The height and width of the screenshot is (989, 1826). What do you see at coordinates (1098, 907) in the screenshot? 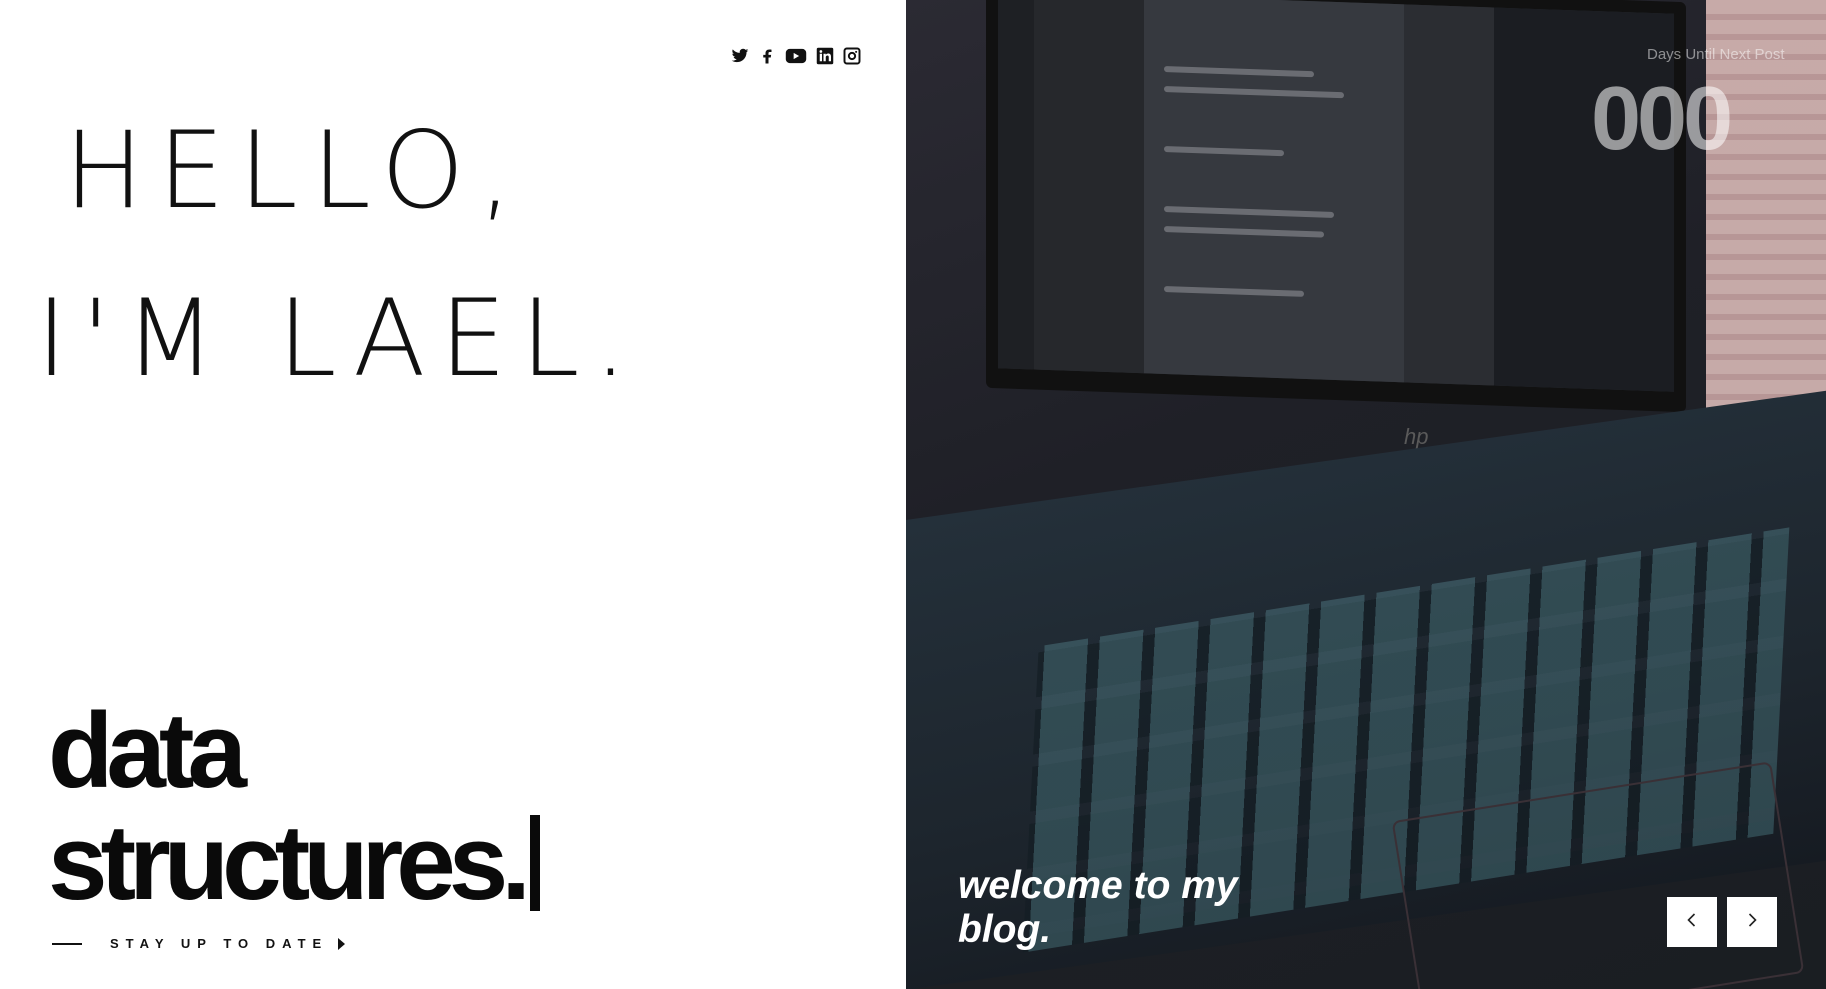
I see `welcome-text: welcome to my blog.` at bounding box center [1098, 907].